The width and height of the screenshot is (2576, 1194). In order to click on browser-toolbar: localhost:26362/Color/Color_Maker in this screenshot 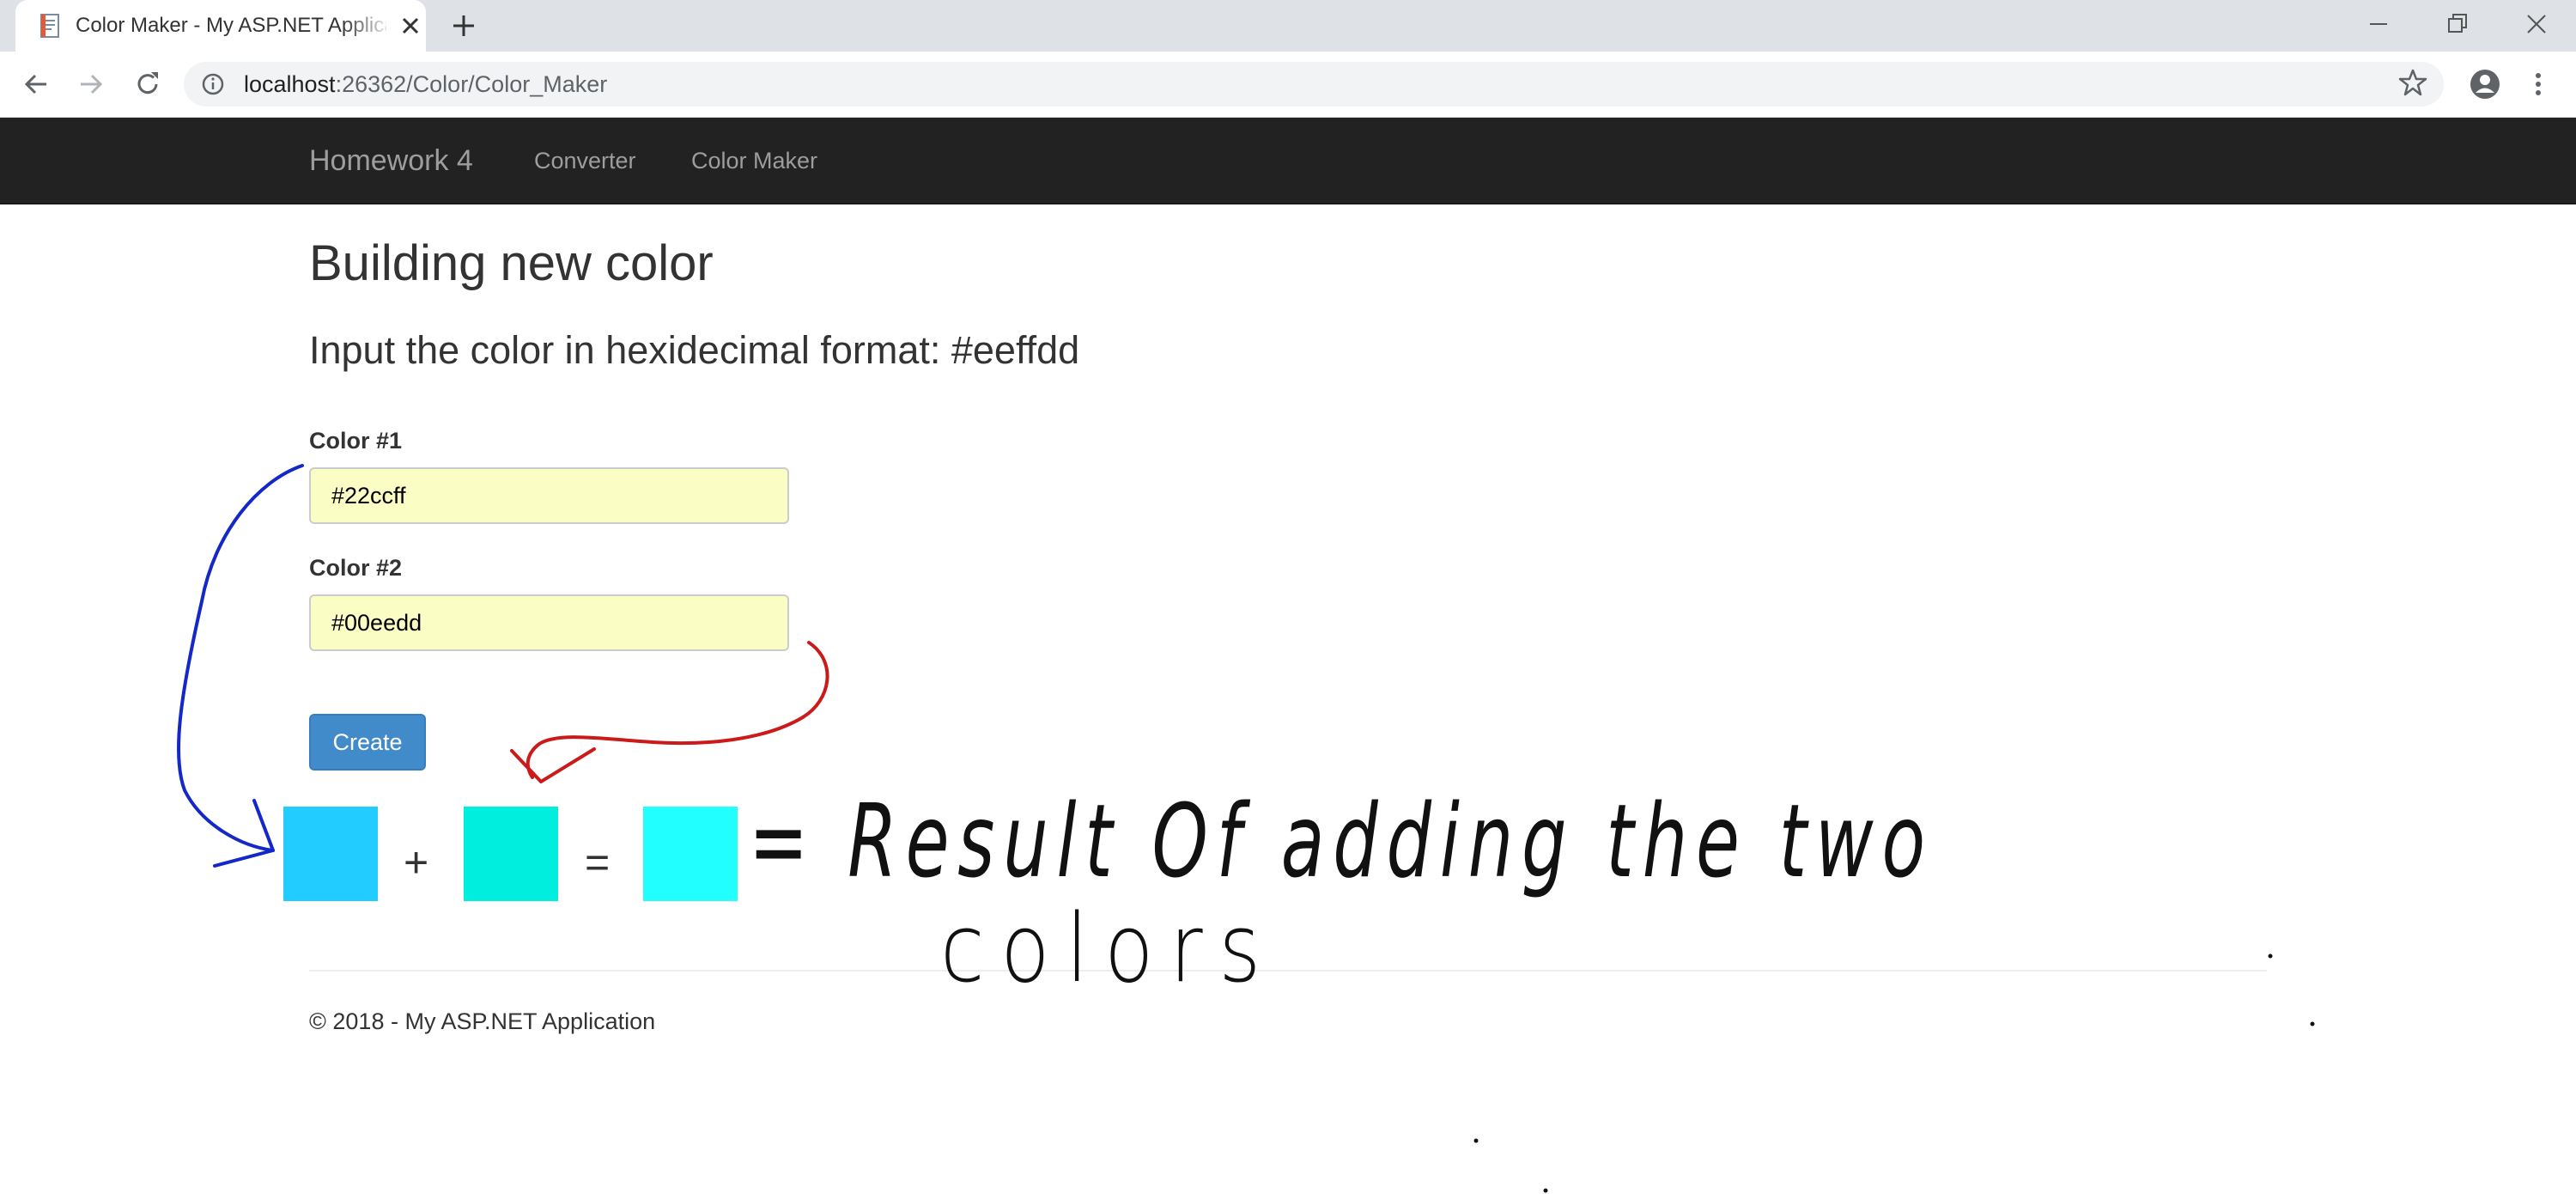, I will do `click(1288, 85)`.